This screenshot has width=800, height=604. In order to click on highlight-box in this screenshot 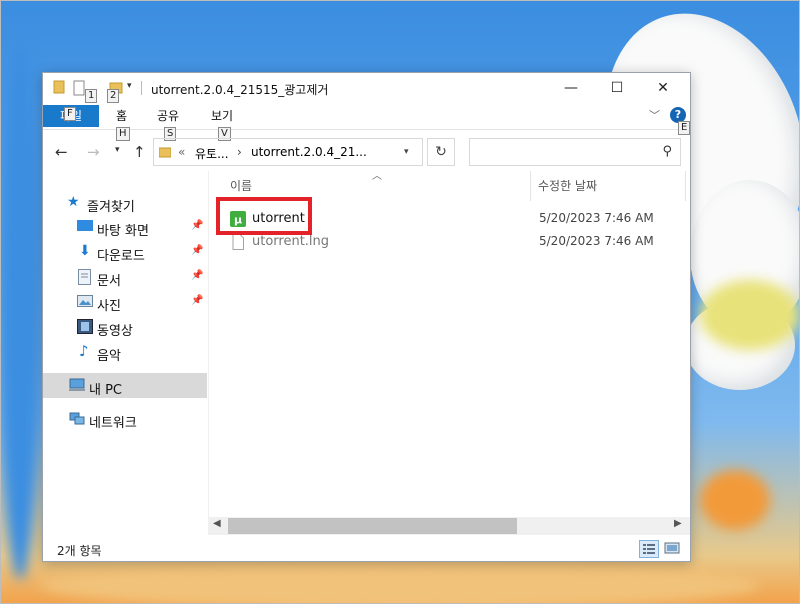, I will do `click(264, 216)`.